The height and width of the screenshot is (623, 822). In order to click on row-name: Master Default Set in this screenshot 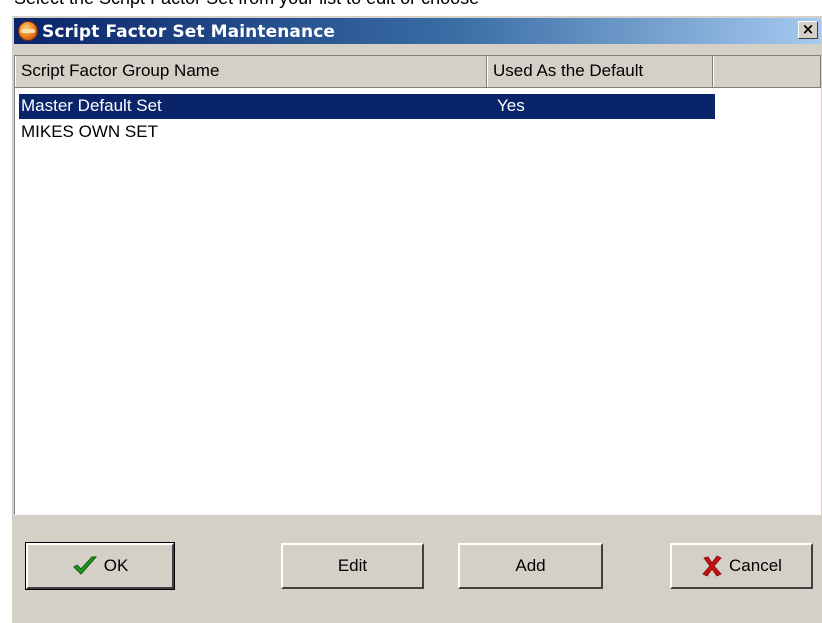, I will do `click(91, 105)`.